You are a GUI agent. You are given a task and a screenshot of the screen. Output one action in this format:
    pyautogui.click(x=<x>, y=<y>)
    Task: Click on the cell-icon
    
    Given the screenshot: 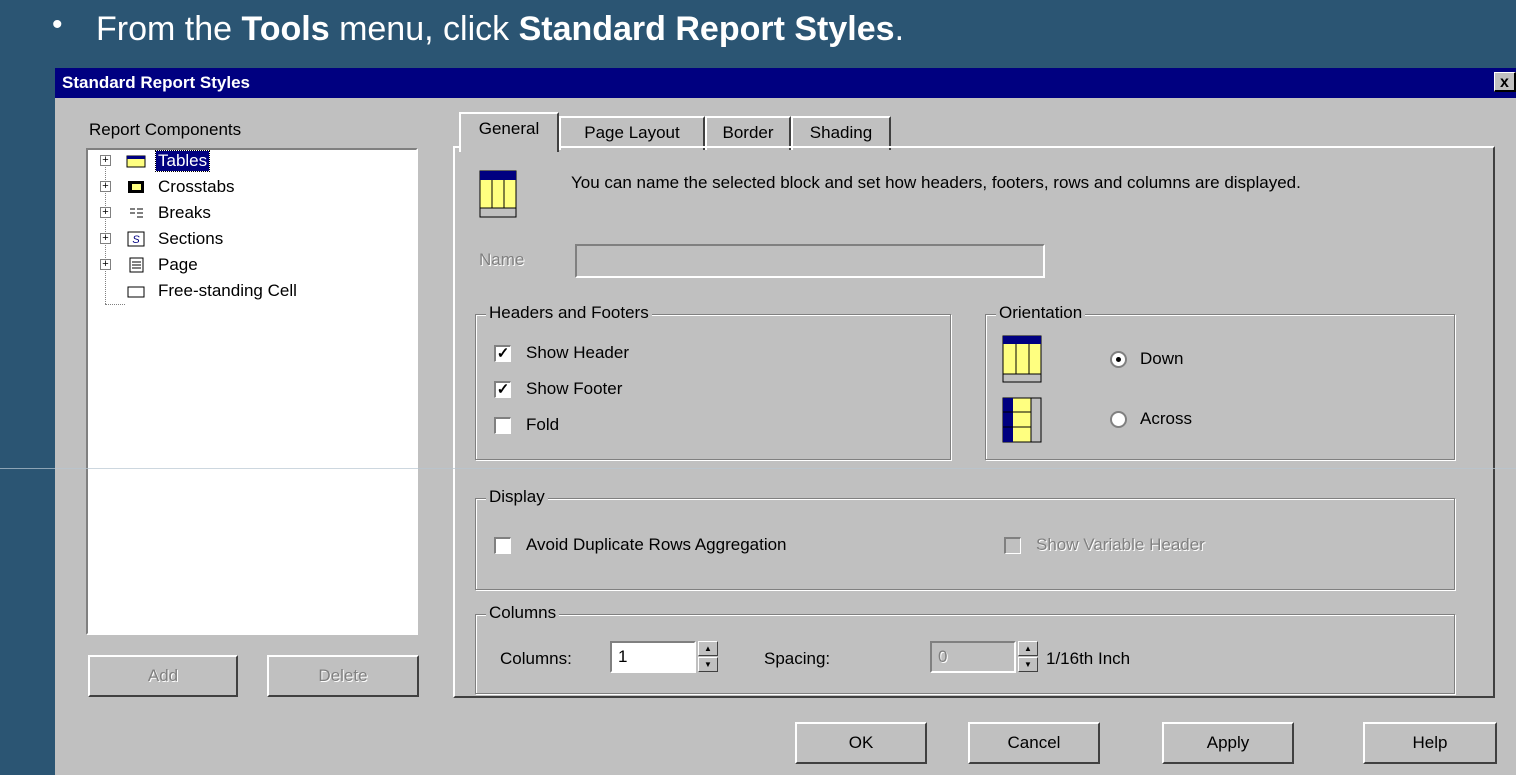 What is the action you would take?
    pyautogui.click(x=136, y=292)
    